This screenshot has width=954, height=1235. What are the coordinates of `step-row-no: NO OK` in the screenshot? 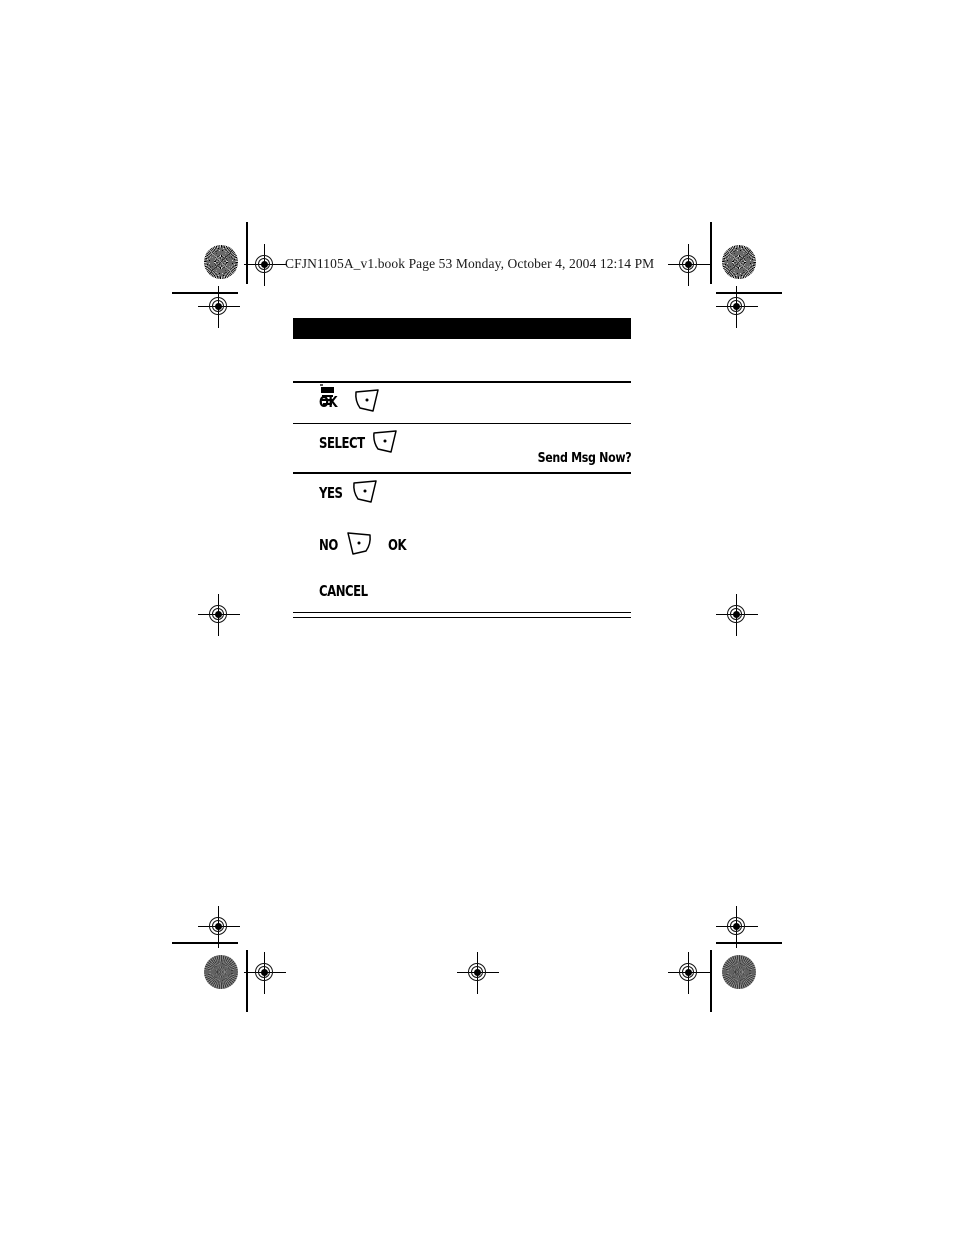 It's located at (462, 549).